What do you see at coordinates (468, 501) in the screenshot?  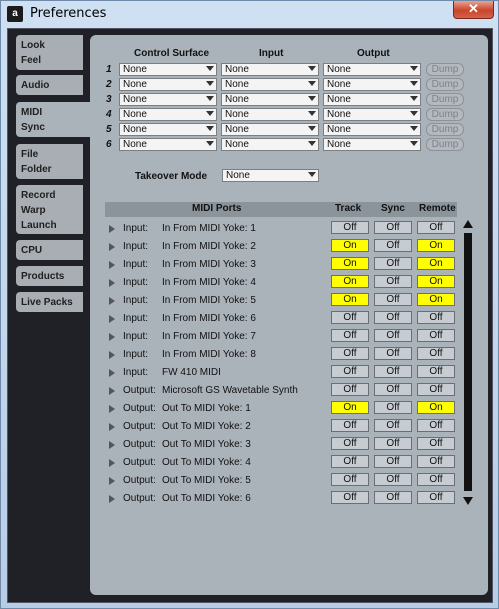 I see `scroll-down-icon` at bounding box center [468, 501].